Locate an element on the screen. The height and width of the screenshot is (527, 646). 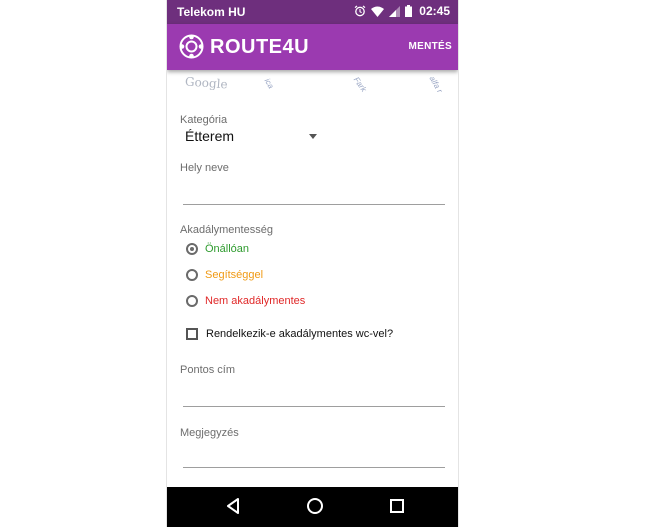
wc-checkbox is located at coordinates (192, 334).